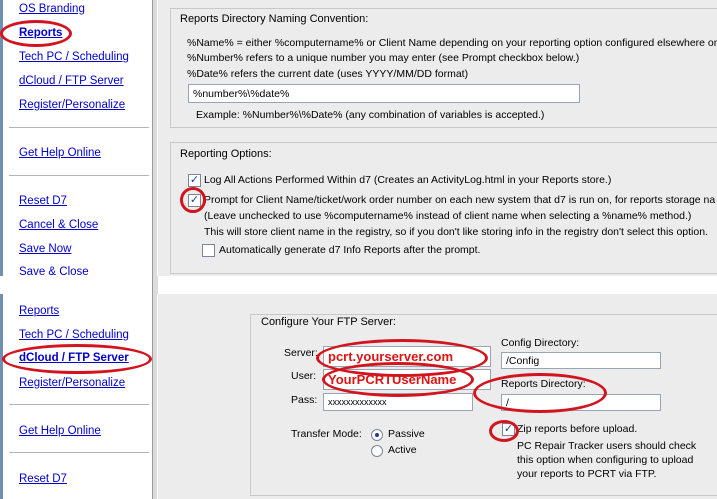 Image resolution: width=717 pixels, height=499 pixels. What do you see at coordinates (208, 250) in the screenshot?
I see `auto-generate-reports-checkbox` at bounding box center [208, 250].